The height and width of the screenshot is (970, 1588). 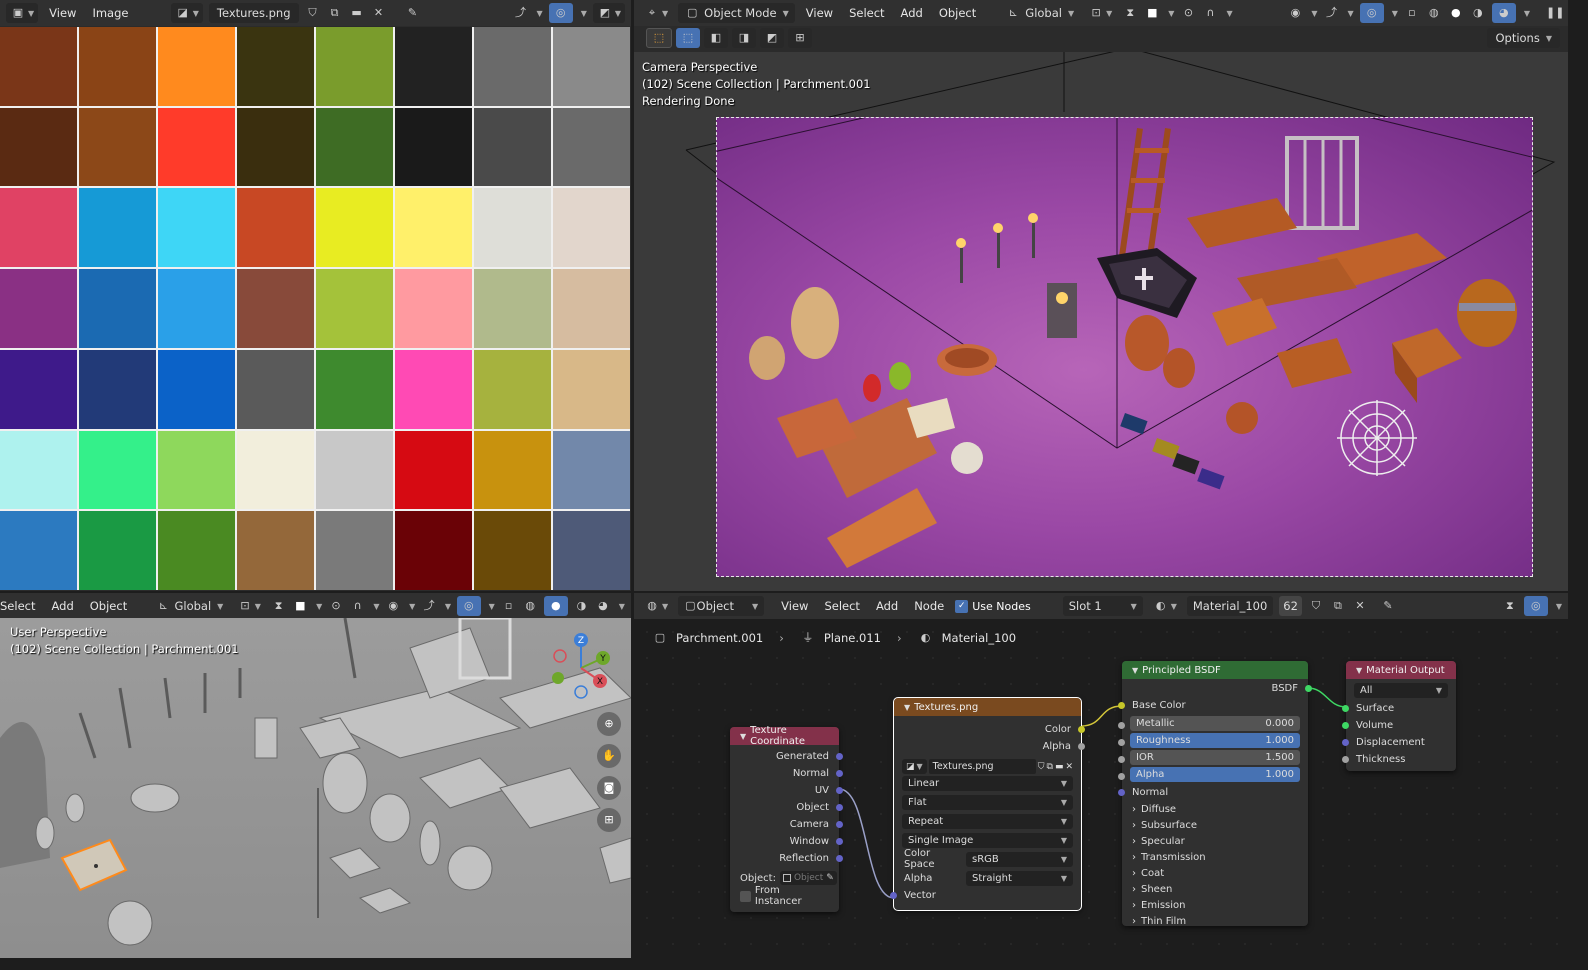 I want to click on snap-icon: ⤴, so click(x=521, y=13).